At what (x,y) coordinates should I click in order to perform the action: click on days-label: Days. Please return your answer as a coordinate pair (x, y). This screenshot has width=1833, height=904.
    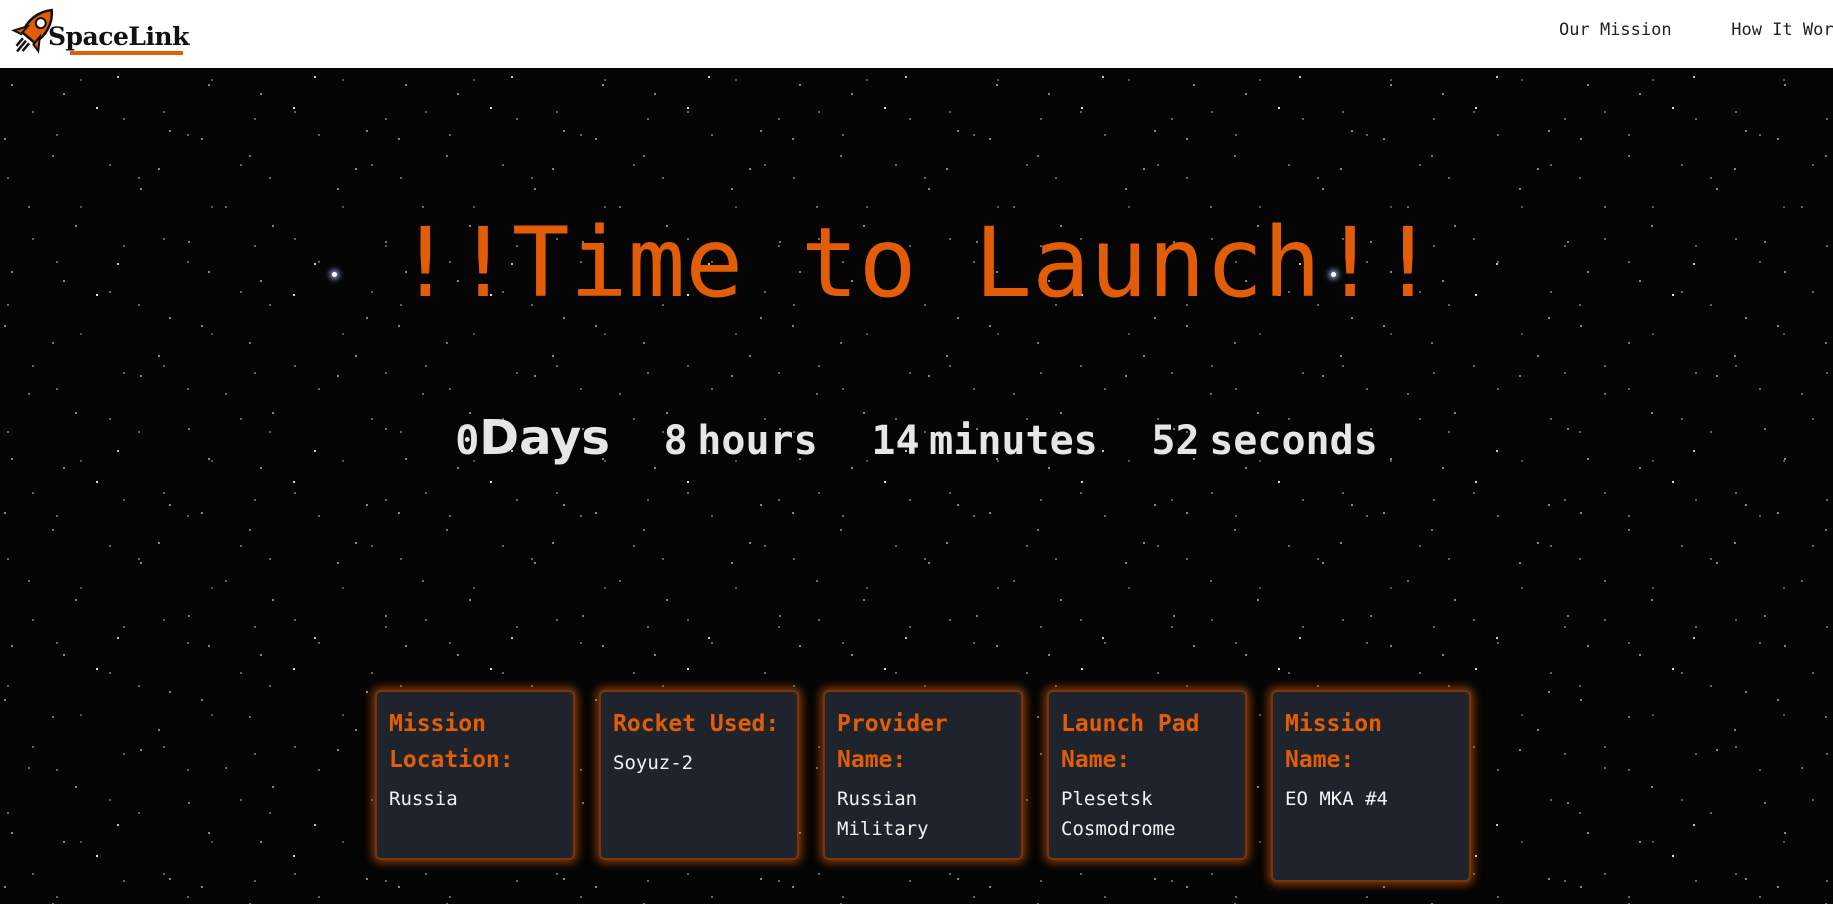
    Looking at the image, I should click on (544, 438).